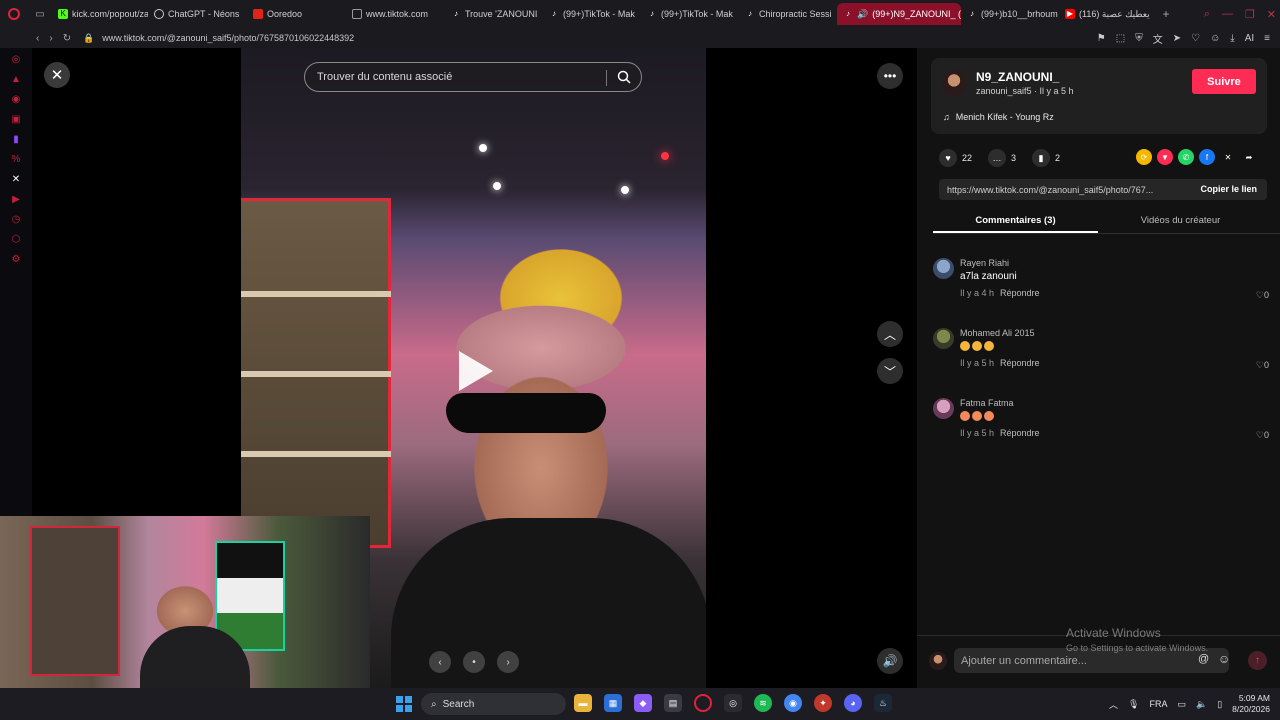 Image resolution: width=1280 pixels, height=720 pixels. Describe the element at coordinates (1271, 14) in the screenshot. I see `close-window-icon: ✕` at that location.